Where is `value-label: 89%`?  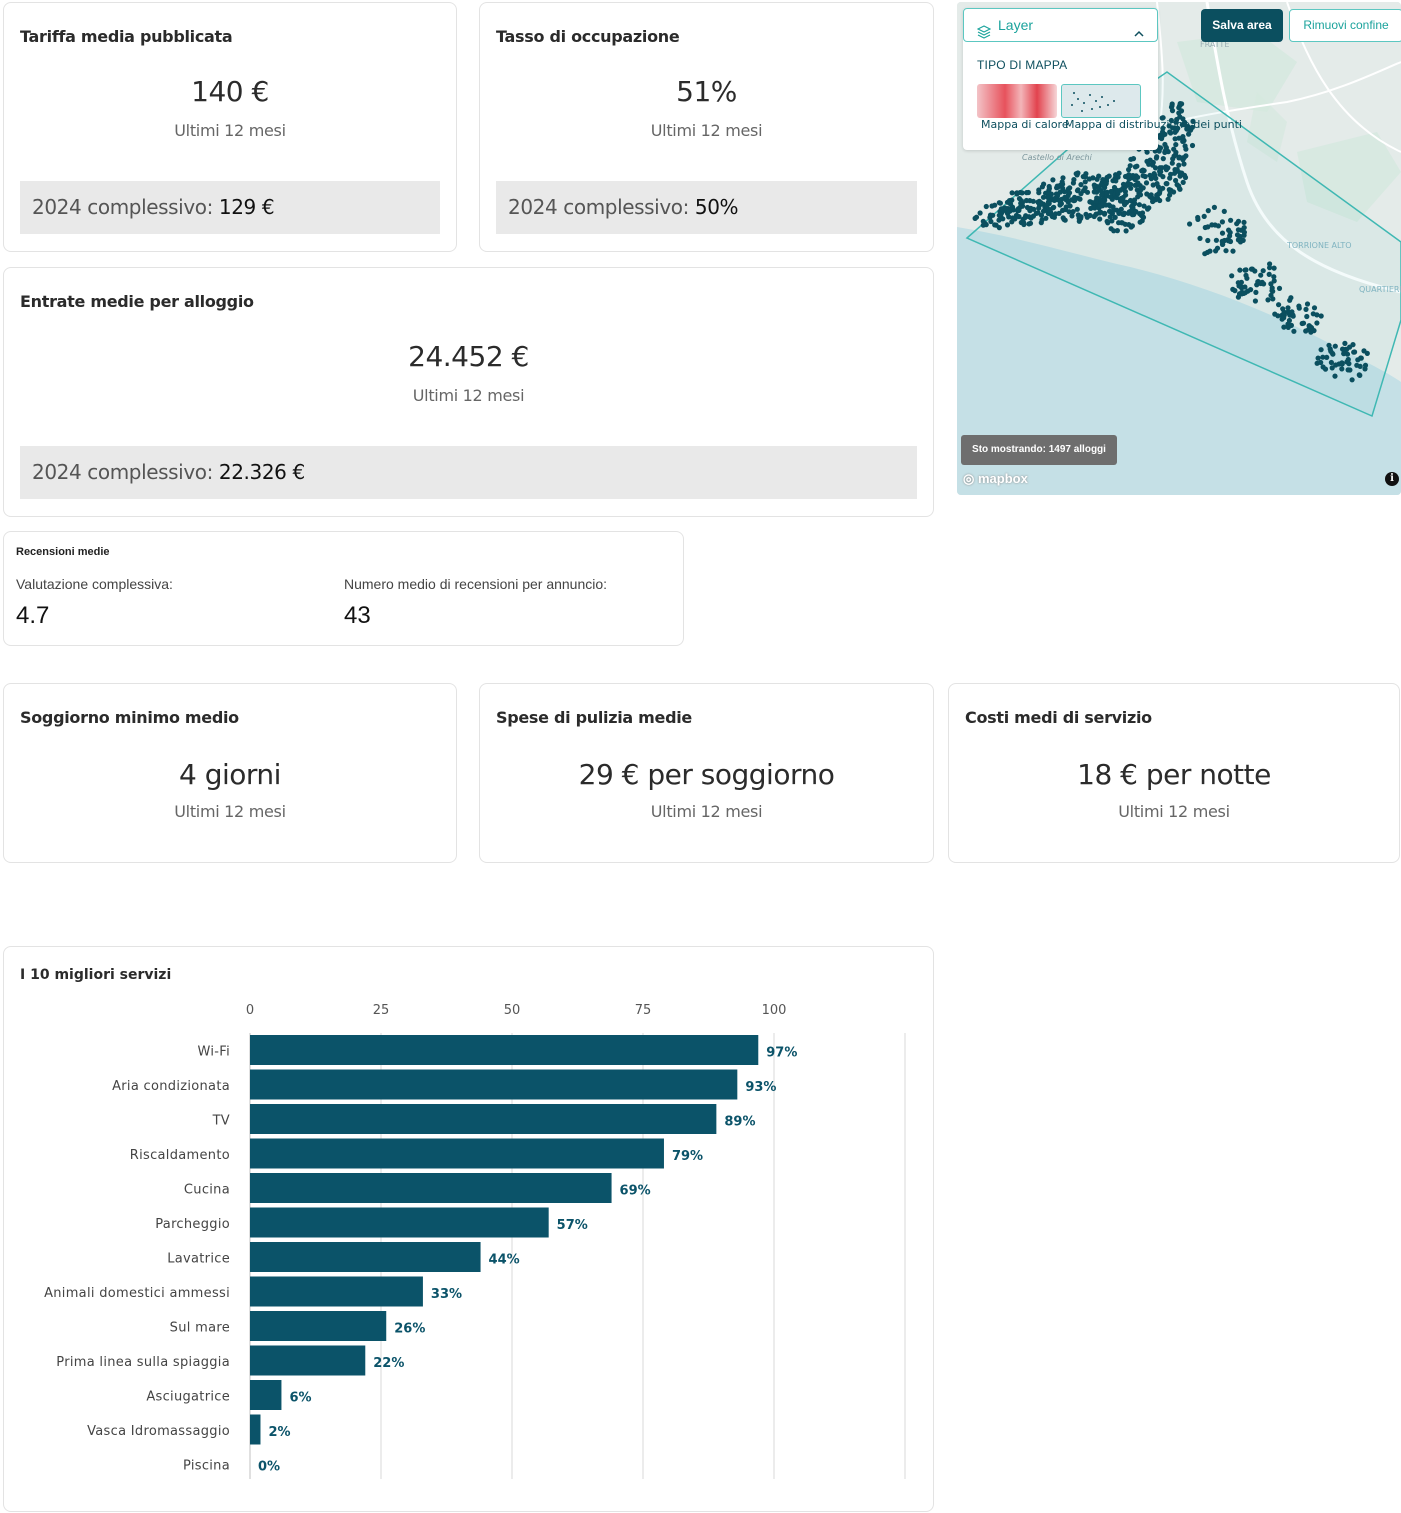 value-label: 89% is located at coordinates (739, 1121).